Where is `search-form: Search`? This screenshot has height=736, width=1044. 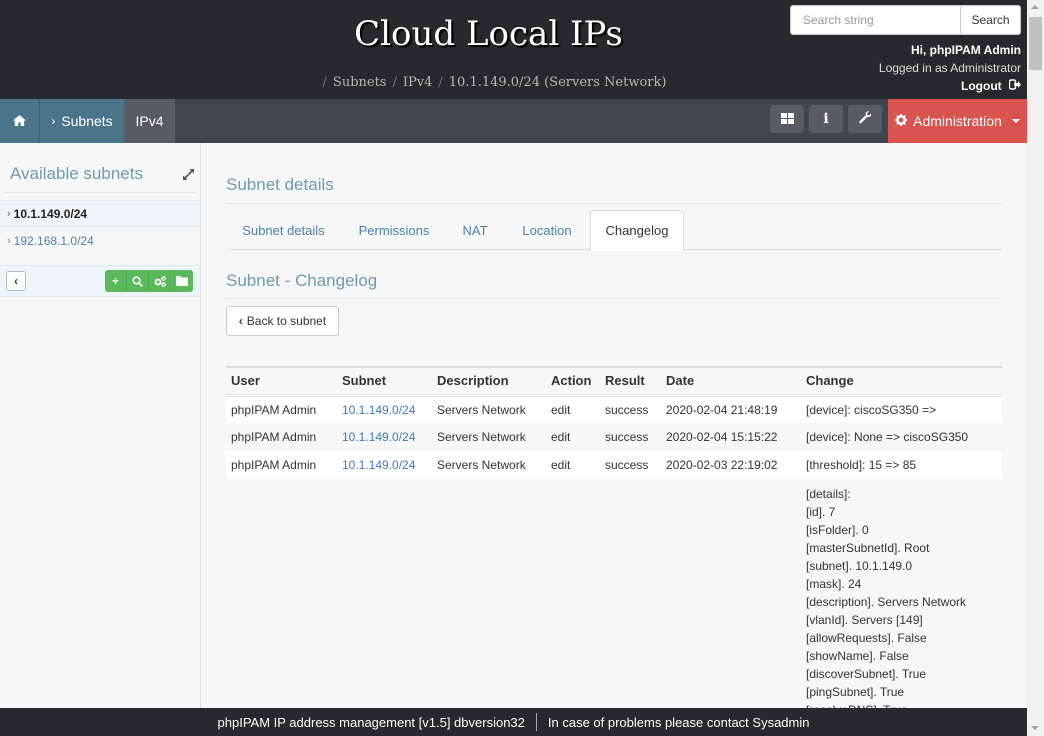
search-form: Search is located at coordinates (905, 20).